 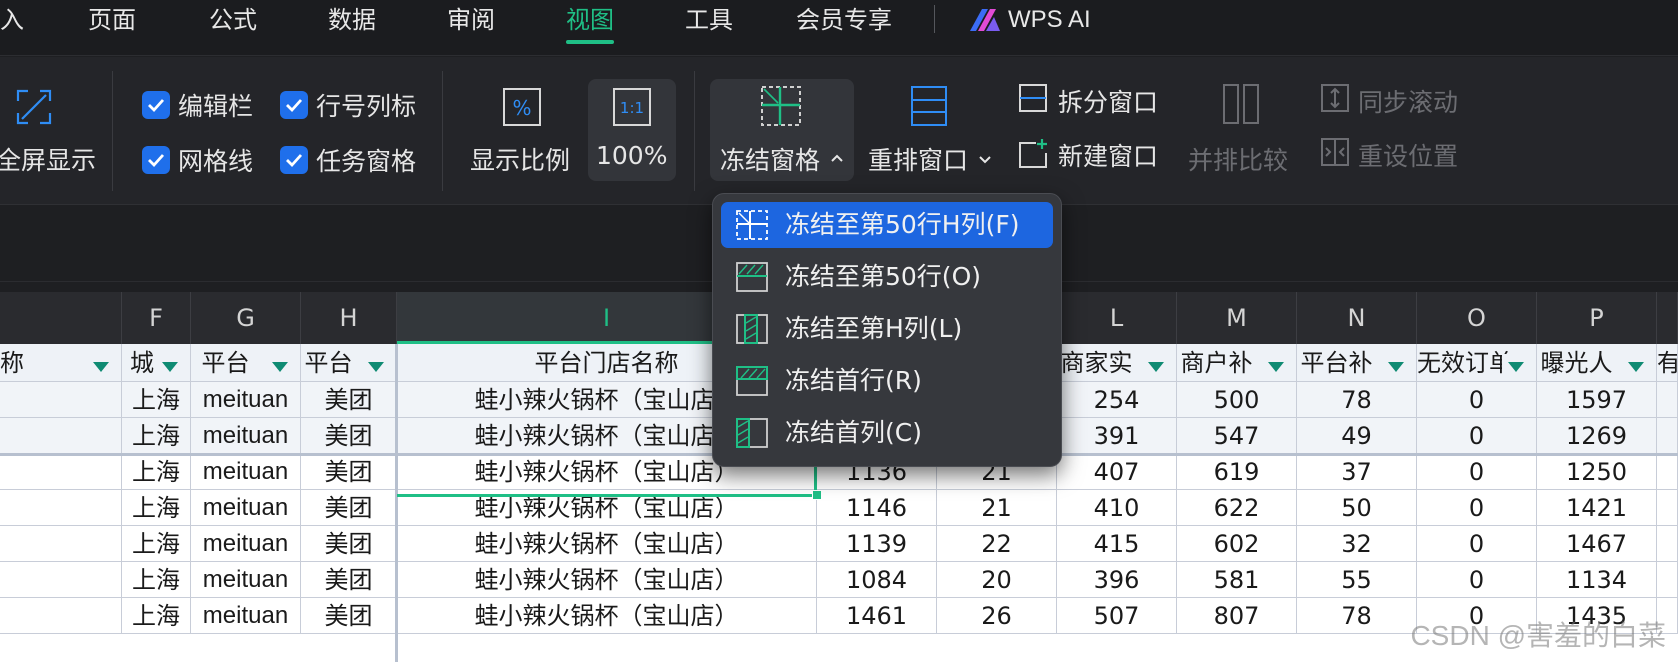 I want to click on menu-wps-ai: WPS AI, so click(x=1049, y=21).